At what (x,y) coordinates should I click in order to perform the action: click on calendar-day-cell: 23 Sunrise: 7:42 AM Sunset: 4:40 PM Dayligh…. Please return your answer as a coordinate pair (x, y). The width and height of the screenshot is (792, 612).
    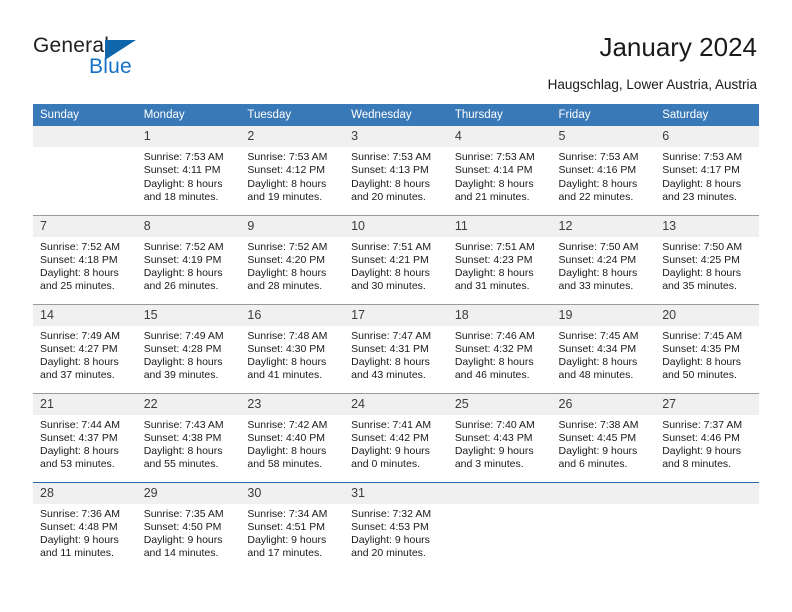
    Looking at the image, I should click on (292, 437).